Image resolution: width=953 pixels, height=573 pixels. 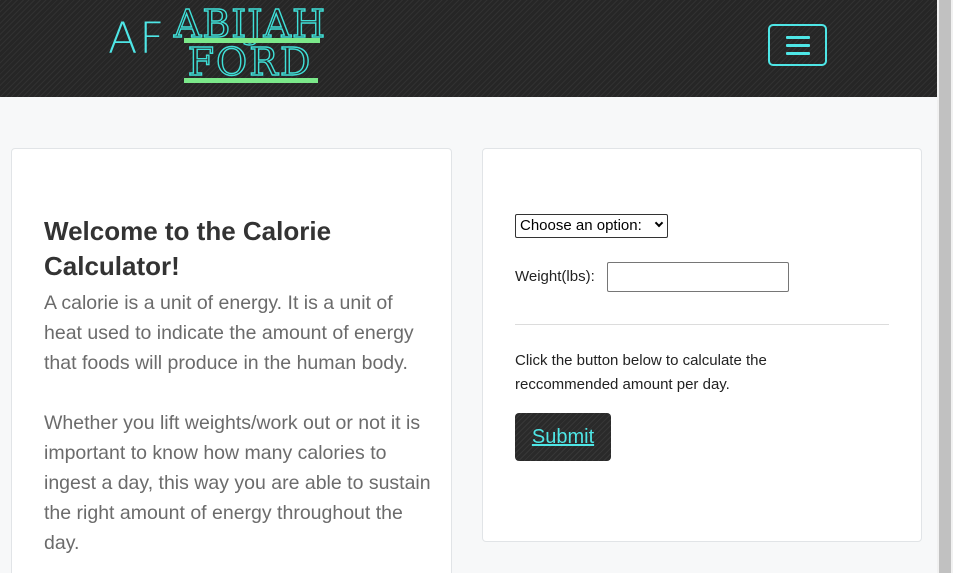 I want to click on submit-button: Submit, so click(x=563, y=437).